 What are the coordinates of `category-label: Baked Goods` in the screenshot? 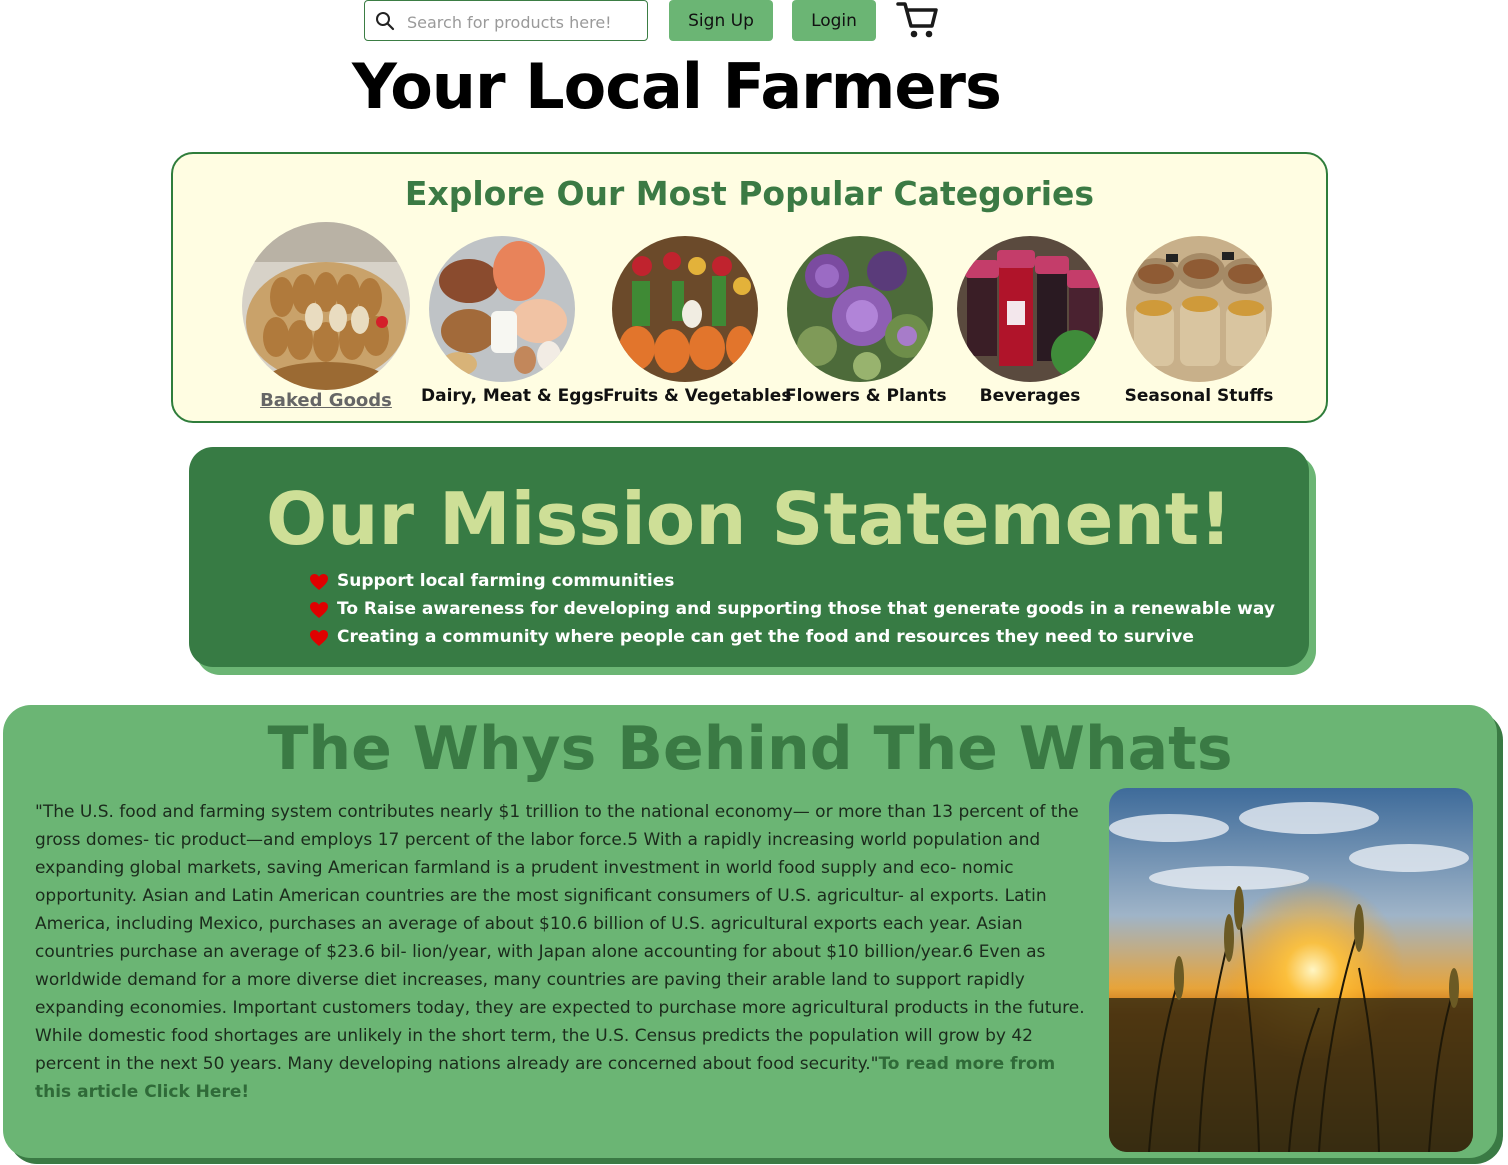 It's located at (326, 400).